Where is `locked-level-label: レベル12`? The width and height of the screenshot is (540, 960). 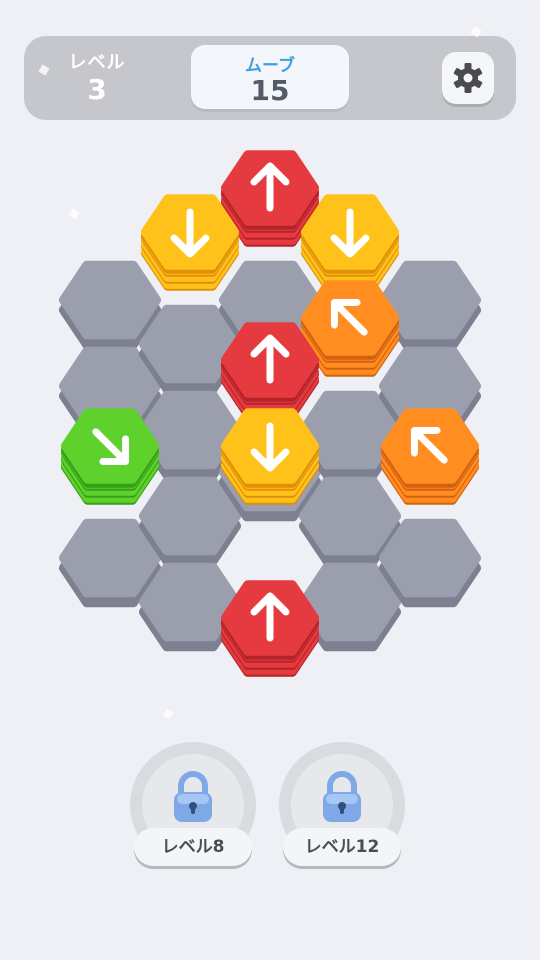 locked-level-label: レベル12 is located at coordinates (342, 847).